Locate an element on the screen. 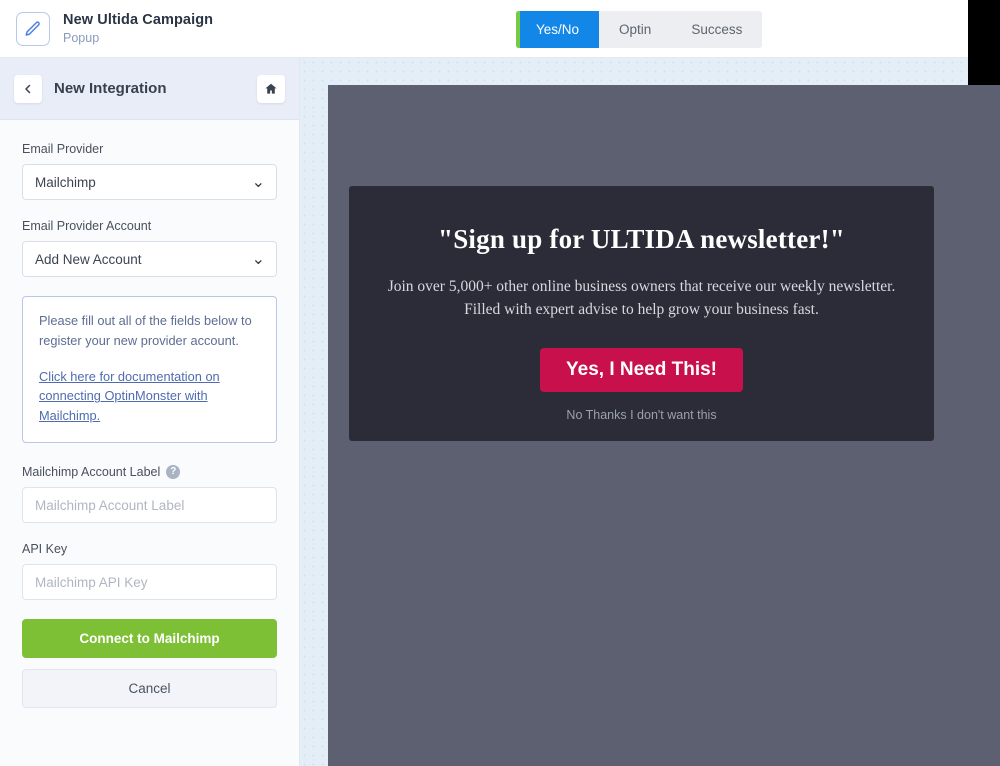  right-black-strip is located at coordinates (984, 42).